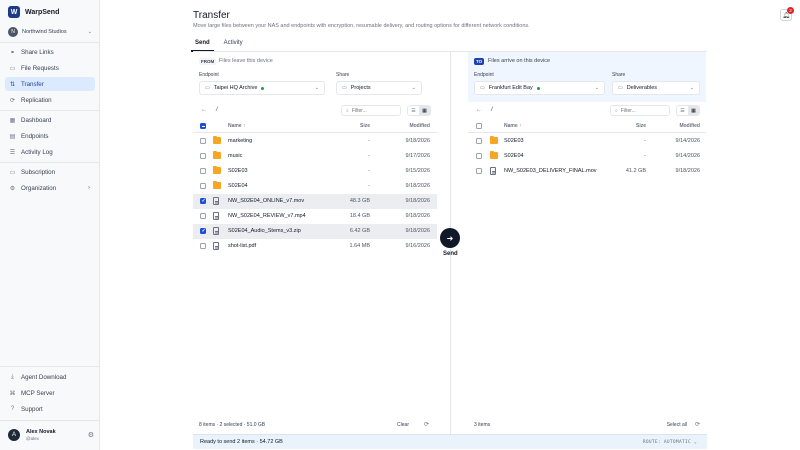 The image size is (800, 450). I want to click on online-status-icon, so click(538, 88).